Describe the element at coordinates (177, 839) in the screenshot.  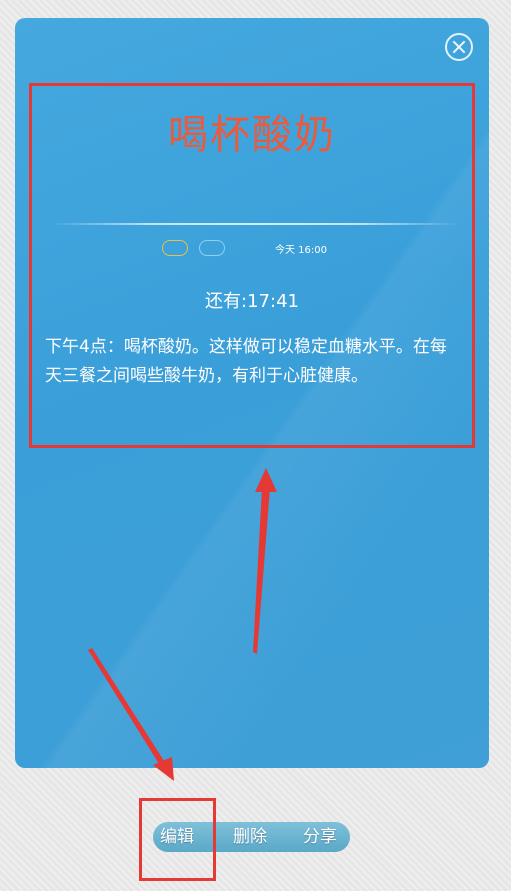
I see `annotation-edit-box` at that location.